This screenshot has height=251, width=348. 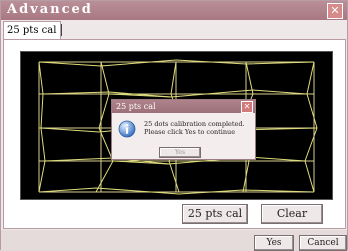 What do you see at coordinates (183, 106) in the screenshot?
I see `dialog-title-bar: 25 pts cal ✕` at bounding box center [183, 106].